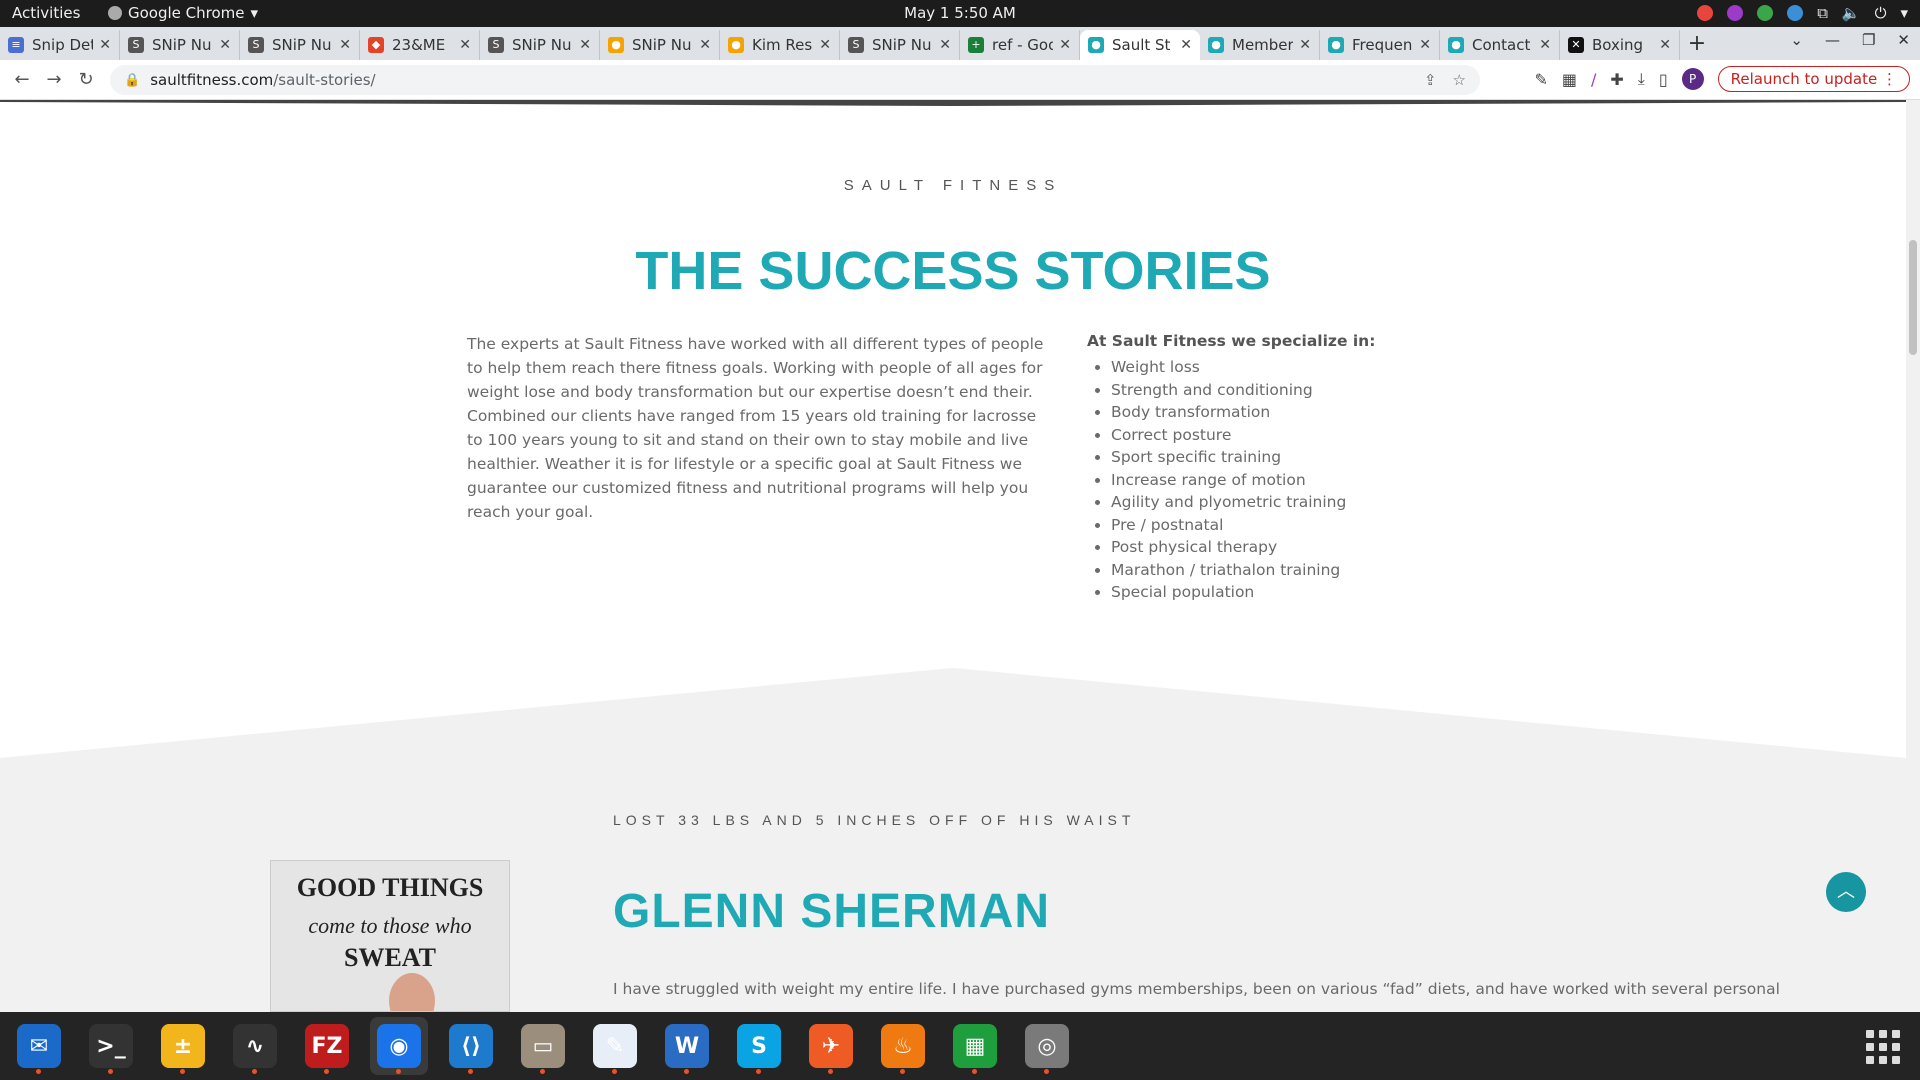 The width and height of the screenshot is (1920, 1080). I want to click on tab-favicon-icon: +, so click(976, 45).